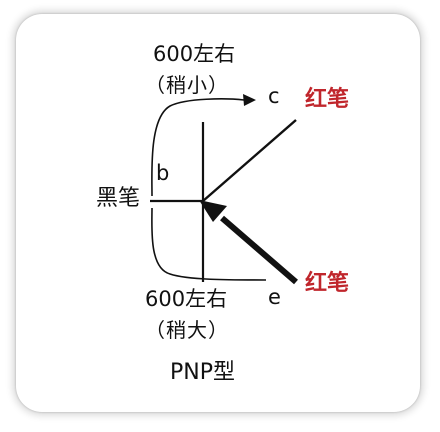  I want to click on red-probe-emitter-label: 红笔, so click(327, 283).